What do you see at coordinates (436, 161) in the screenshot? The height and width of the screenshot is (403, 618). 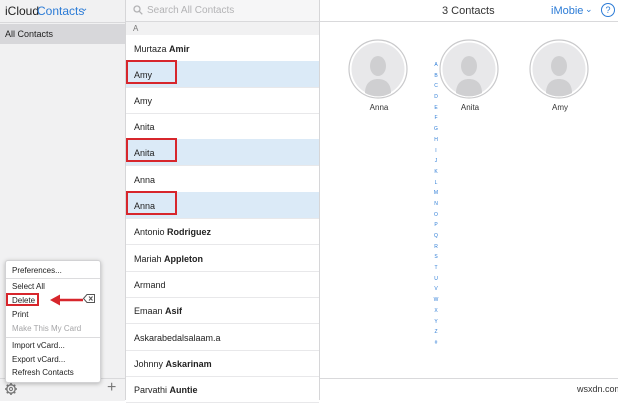 I see `alphabet-letter: J` at bounding box center [436, 161].